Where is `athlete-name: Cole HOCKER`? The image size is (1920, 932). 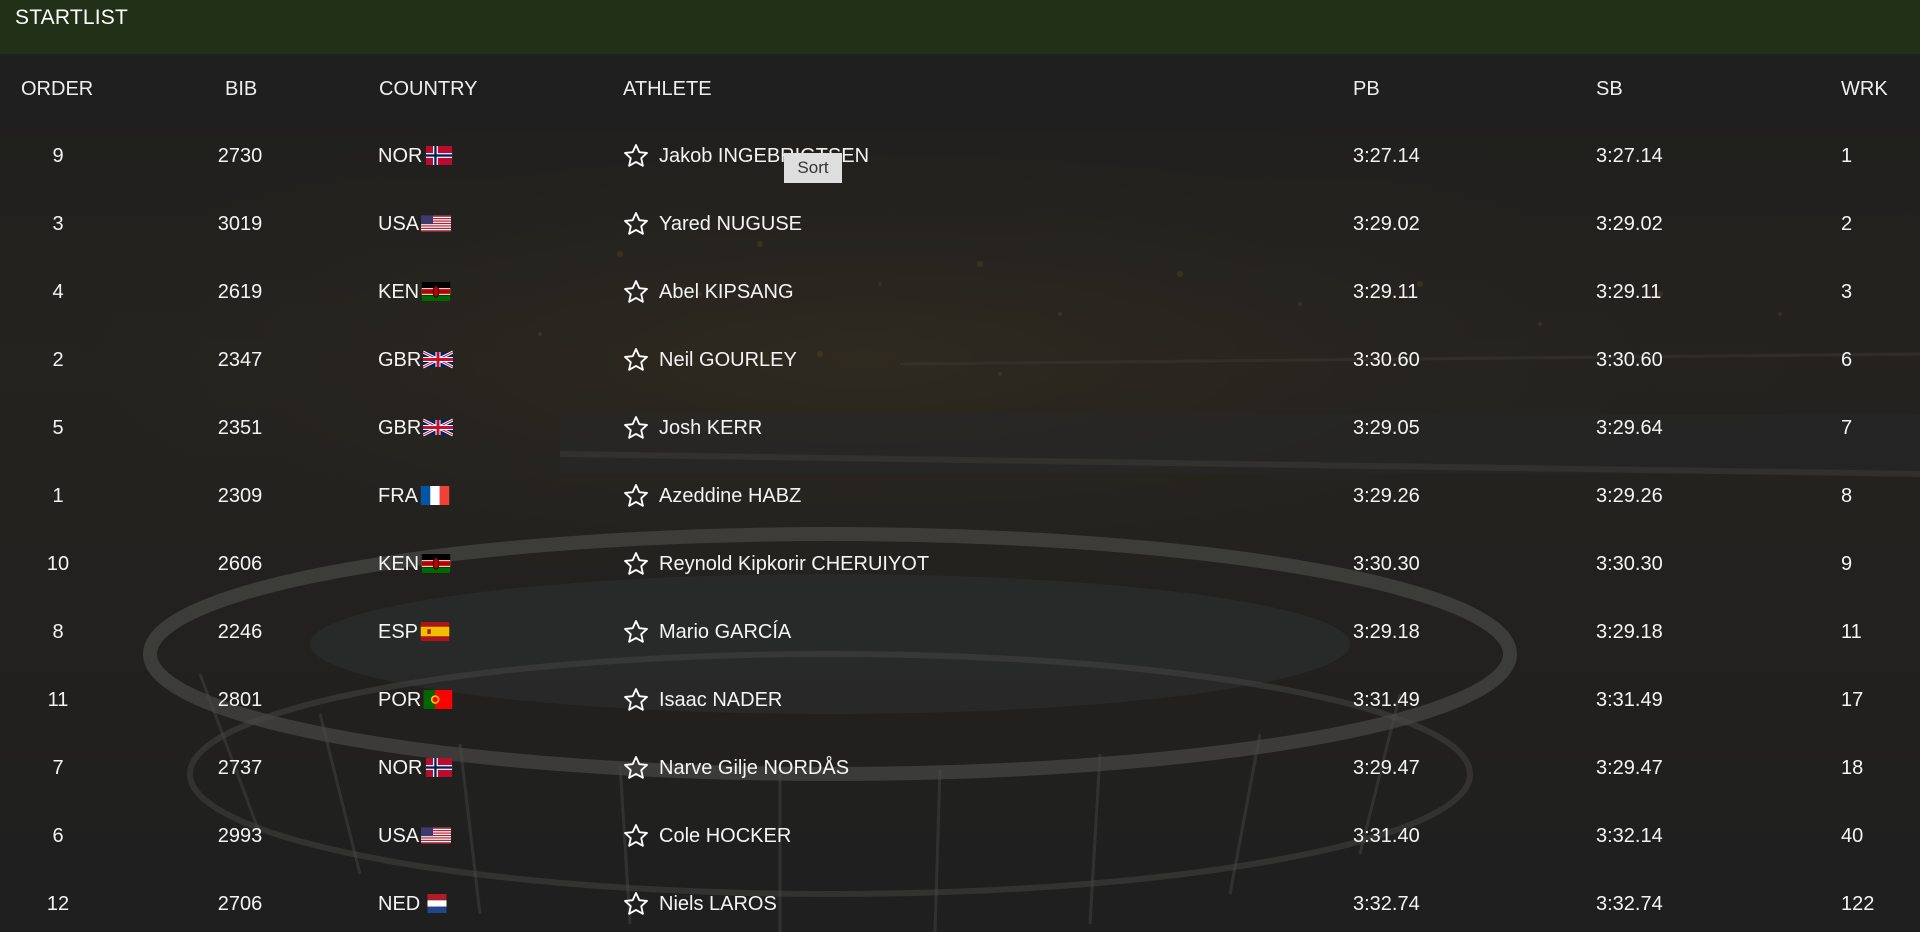 athlete-name: Cole HOCKER is located at coordinates (725, 836).